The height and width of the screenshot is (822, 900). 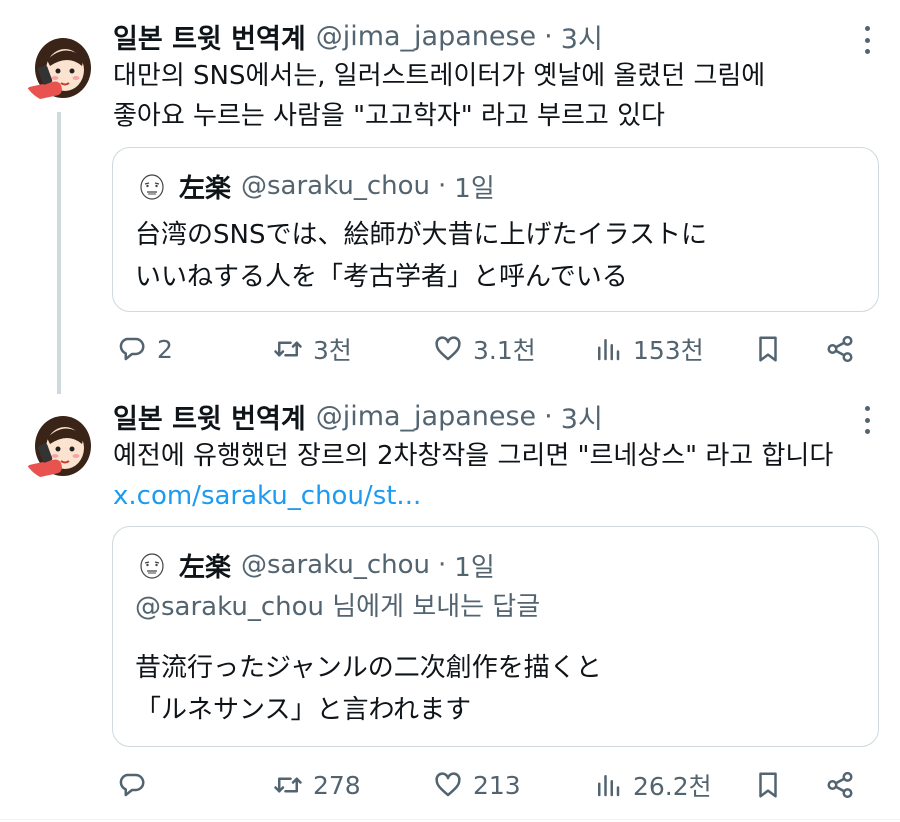 I want to click on retweet-button: 3천, so click(x=312, y=349).